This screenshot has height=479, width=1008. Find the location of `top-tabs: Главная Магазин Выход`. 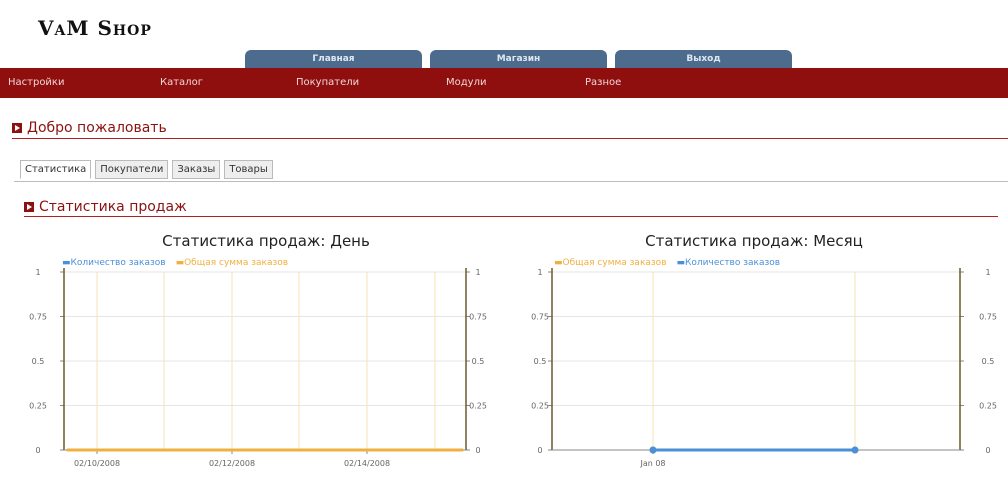

top-tabs: Главная Магазин Выход is located at coordinates (518, 59).